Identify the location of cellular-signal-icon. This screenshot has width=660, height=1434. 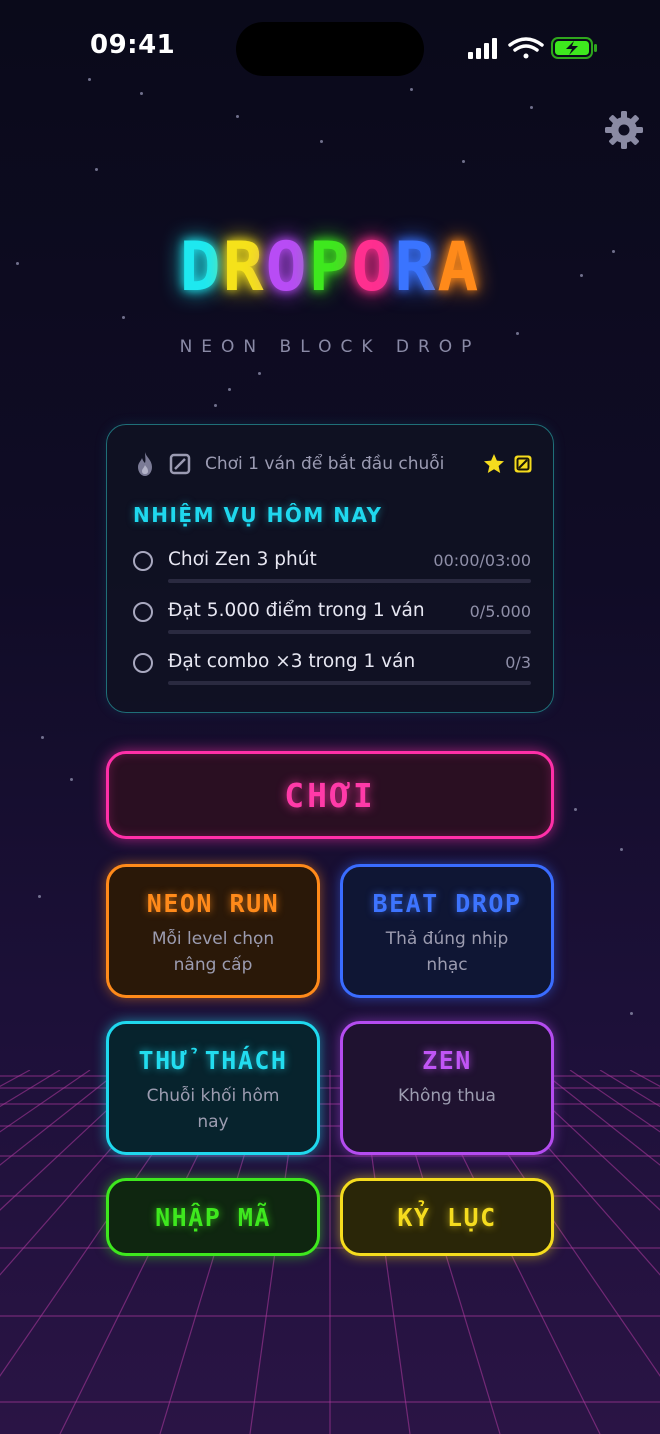
(482, 48).